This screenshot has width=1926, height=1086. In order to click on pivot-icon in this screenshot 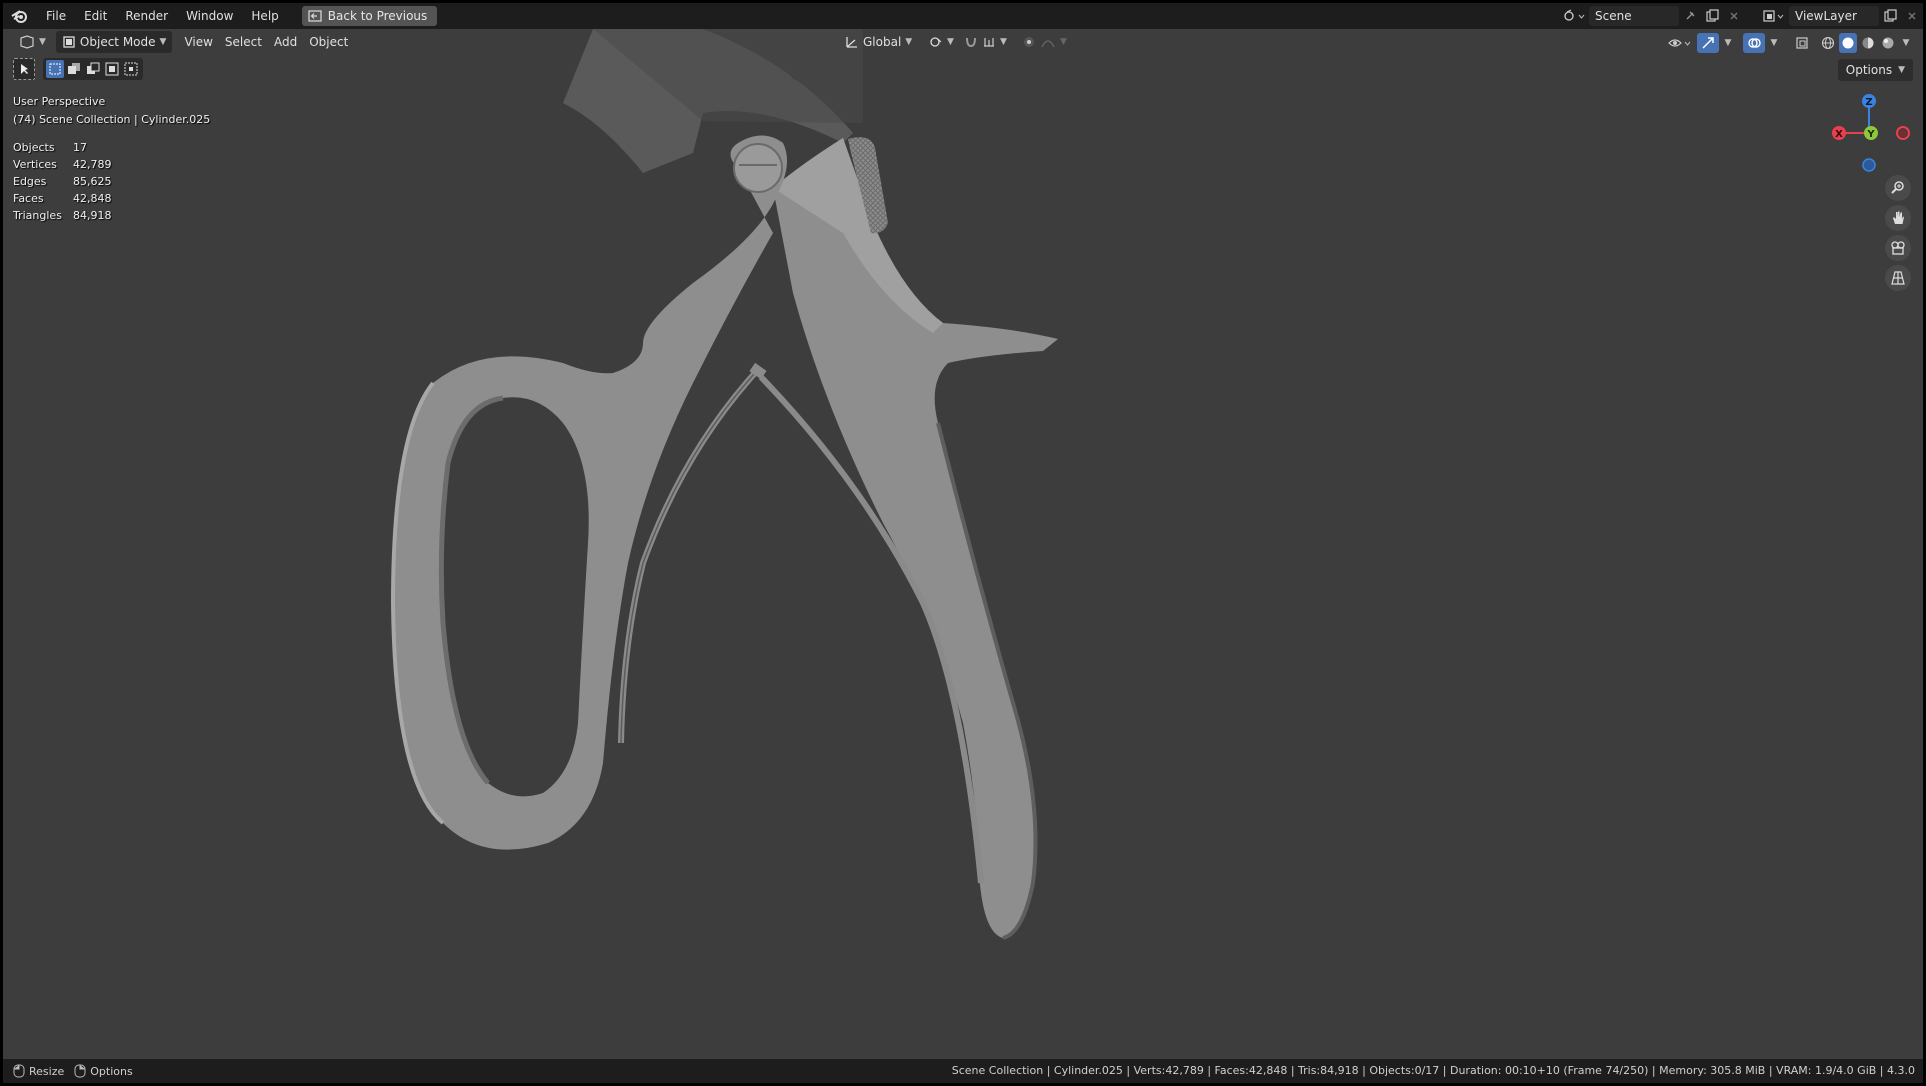, I will do `click(936, 42)`.